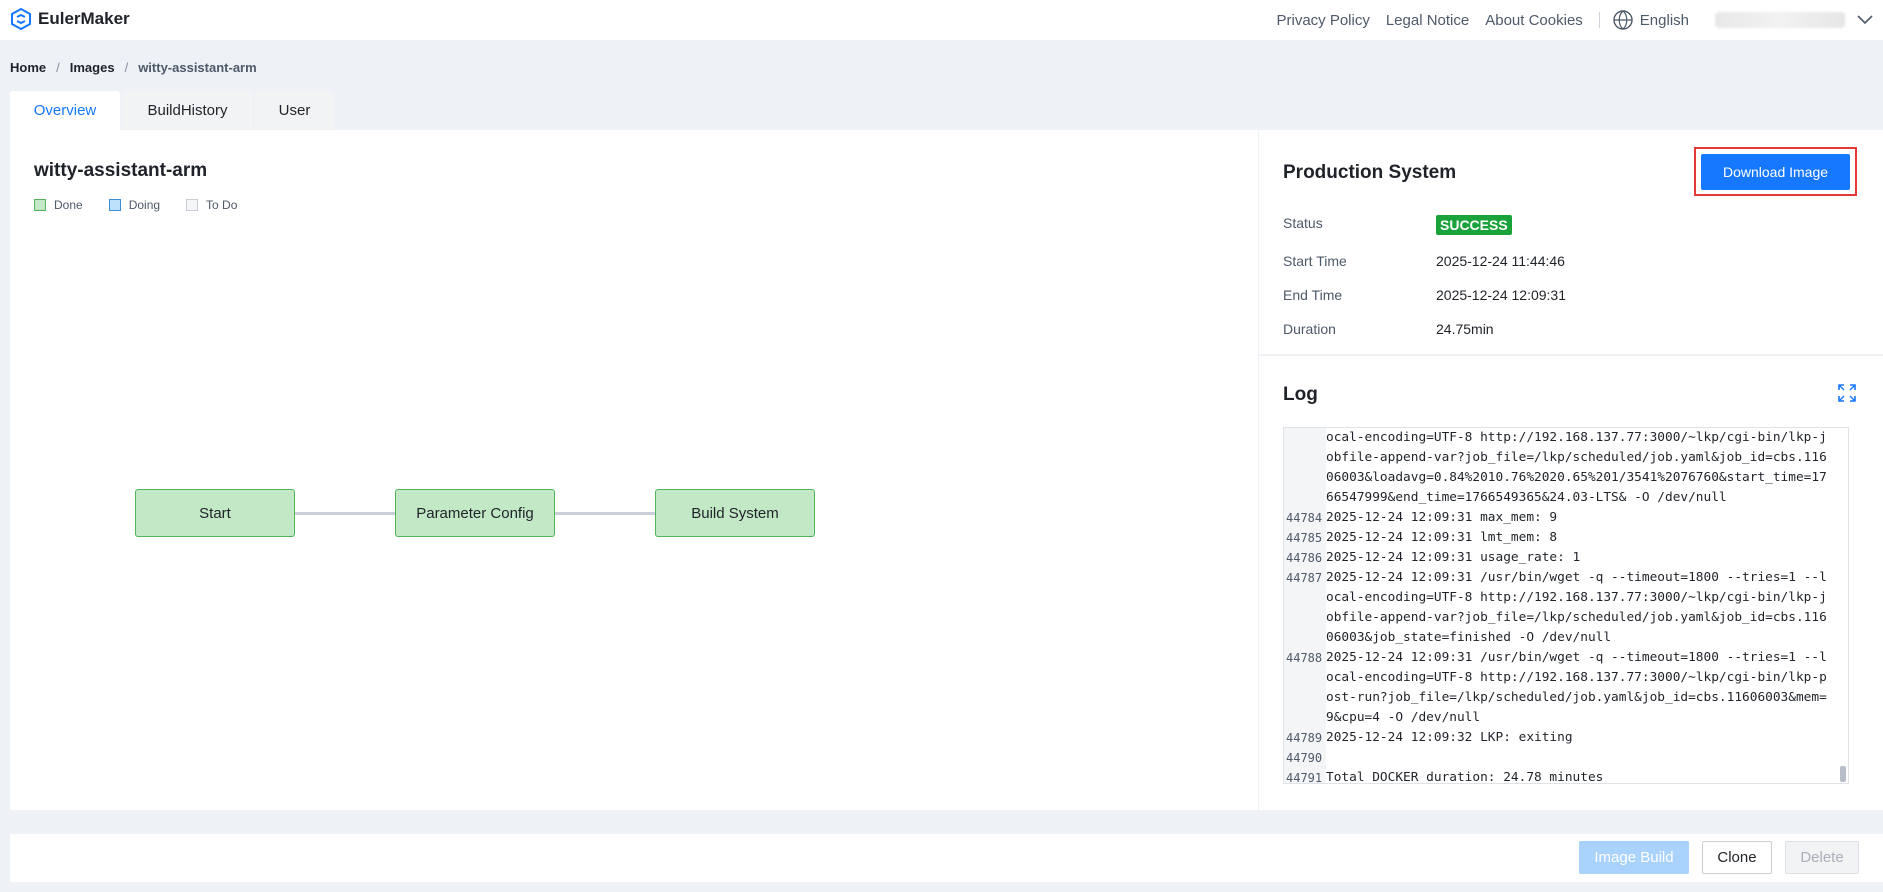  Describe the element at coordinates (1304, 758) in the screenshot. I see `log-line-number: 44790` at that location.